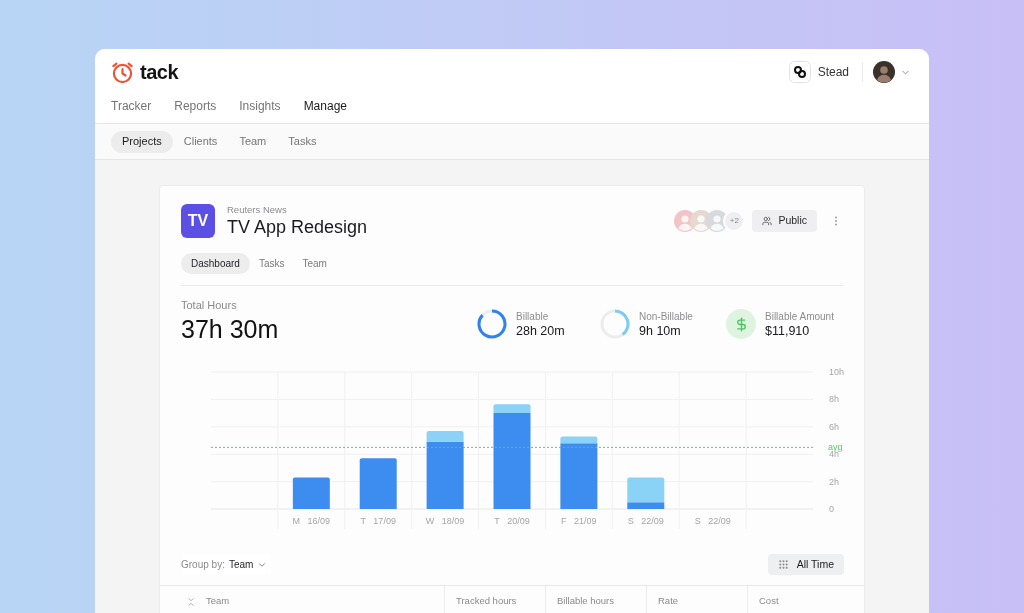 This screenshot has height=613, width=1024. I want to click on people-icon, so click(767, 221).